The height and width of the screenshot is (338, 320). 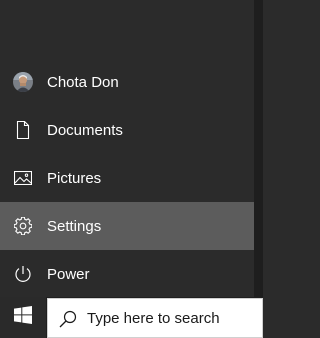 What do you see at coordinates (85, 130) in the screenshot?
I see `documents-label: Documents` at bounding box center [85, 130].